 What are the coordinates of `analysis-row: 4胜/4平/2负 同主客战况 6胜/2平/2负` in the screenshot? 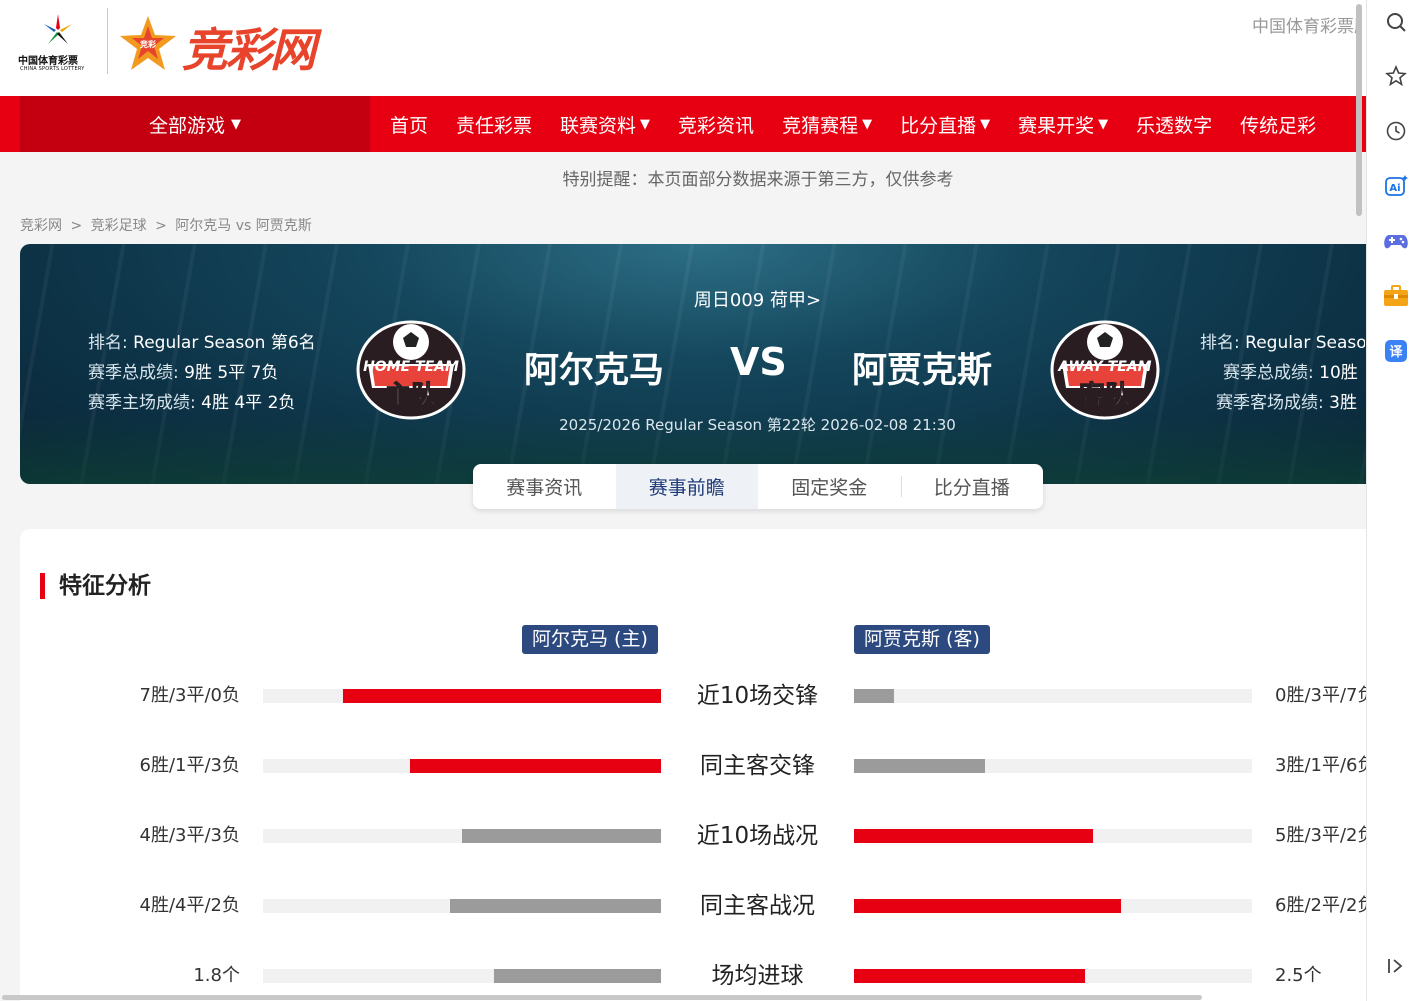 It's located at (693, 906).